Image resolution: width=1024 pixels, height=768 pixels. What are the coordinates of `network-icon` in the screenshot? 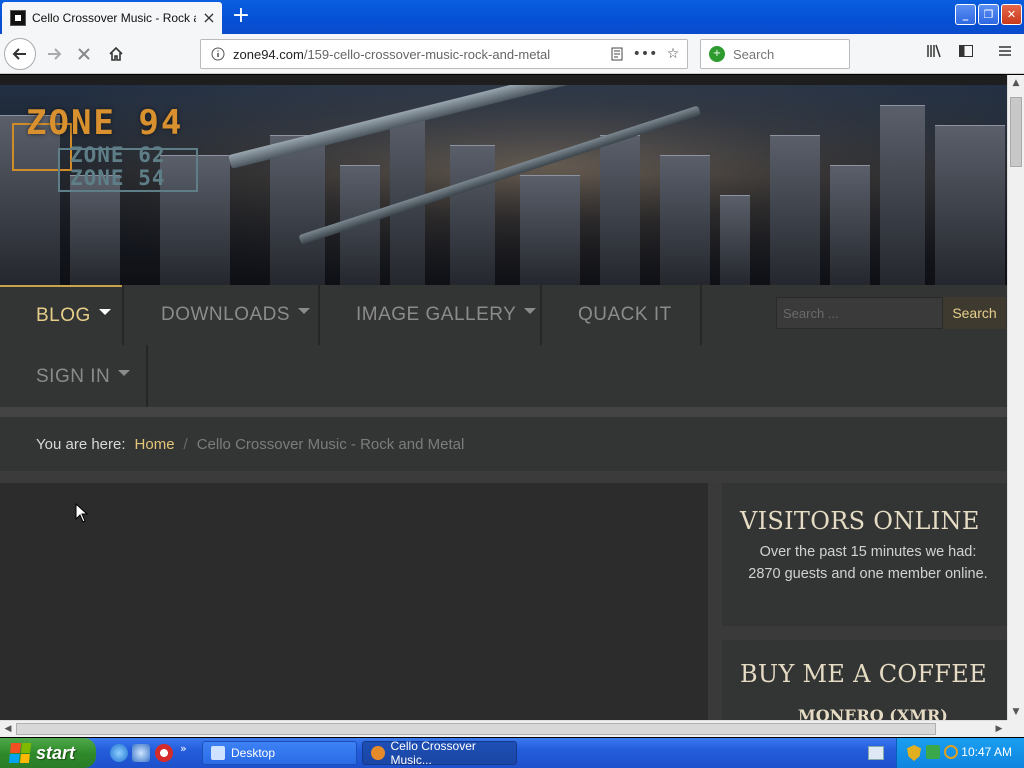 It's located at (933, 752).